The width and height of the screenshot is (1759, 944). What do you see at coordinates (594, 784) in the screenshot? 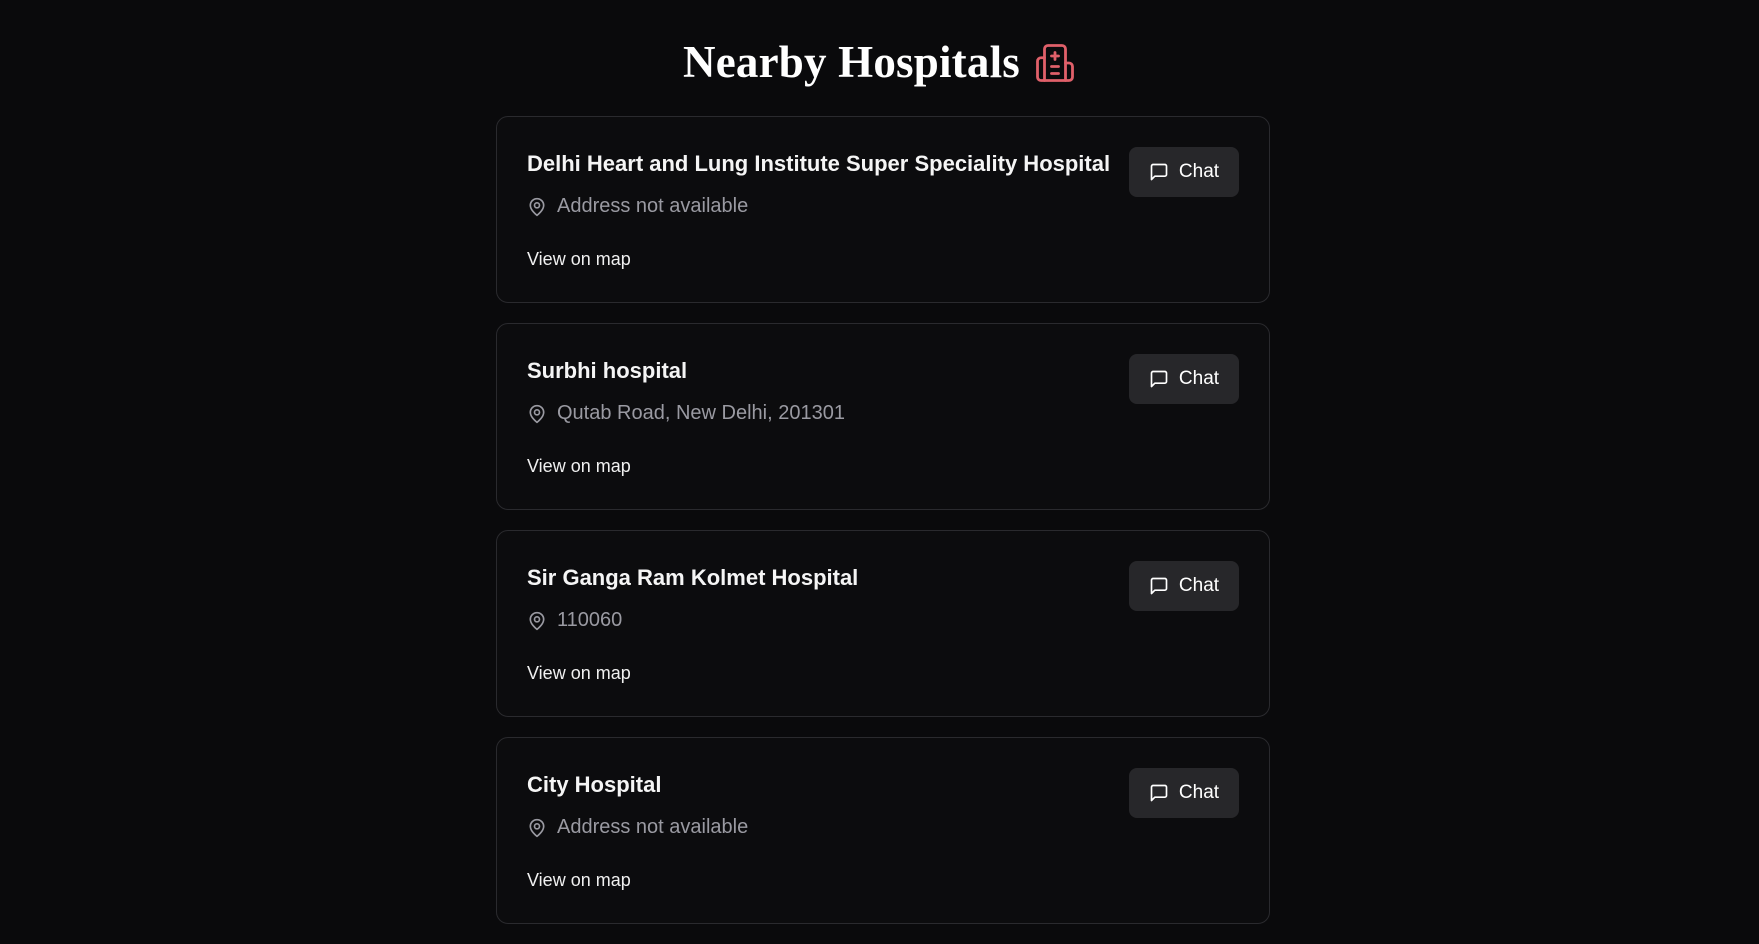
I see `hospital-name: City Hospital` at bounding box center [594, 784].